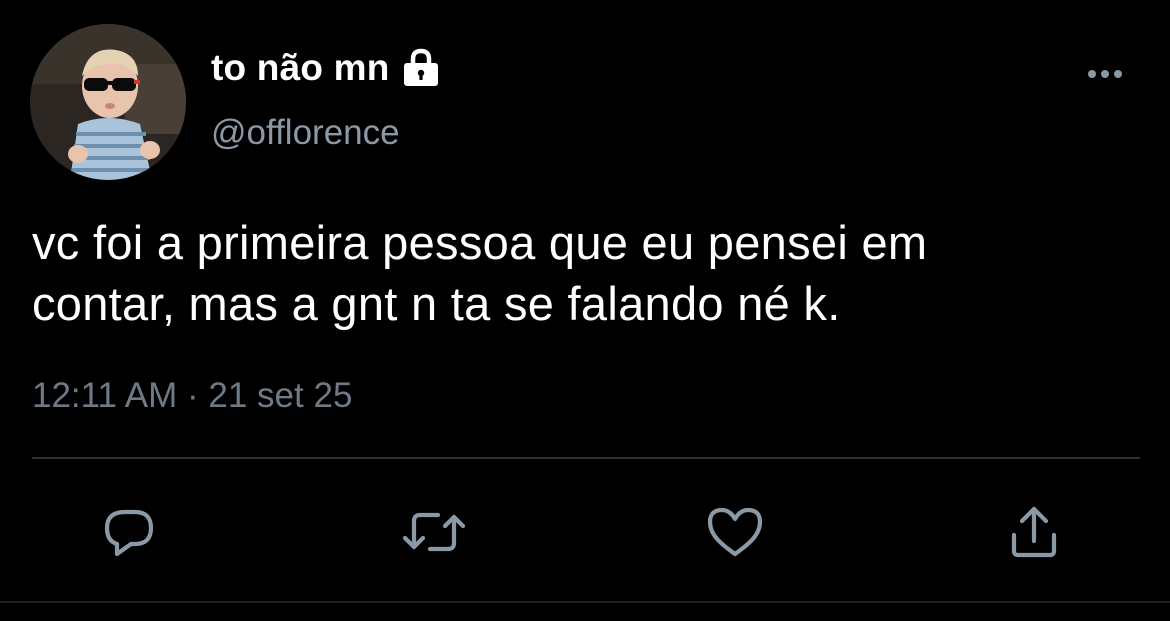  I want to click on more-options-icon, so click(1105, 74).